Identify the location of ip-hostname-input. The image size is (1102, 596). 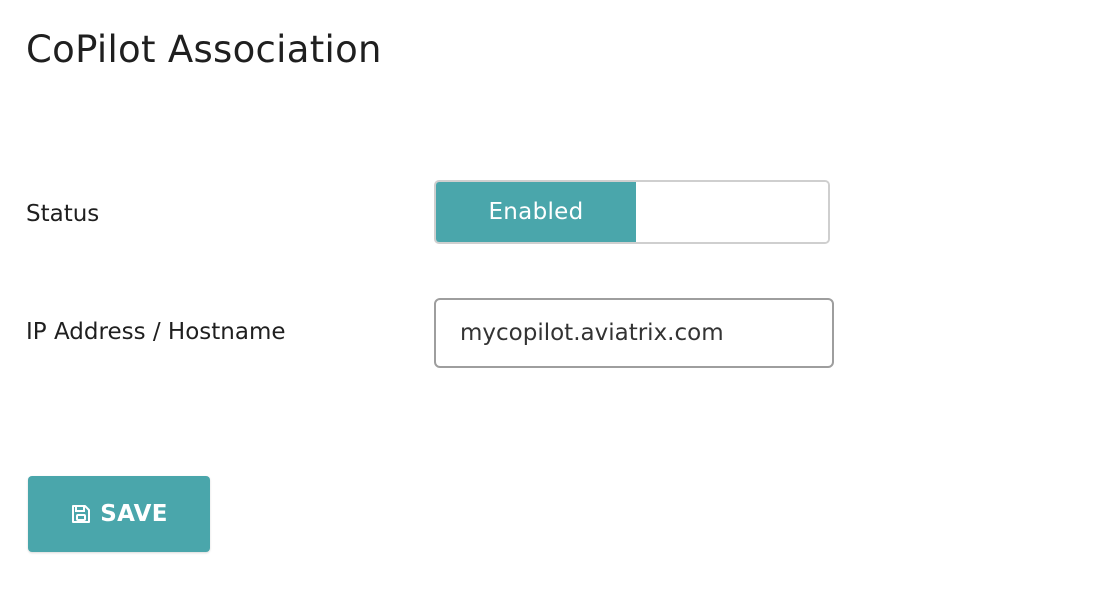
(634, 333).